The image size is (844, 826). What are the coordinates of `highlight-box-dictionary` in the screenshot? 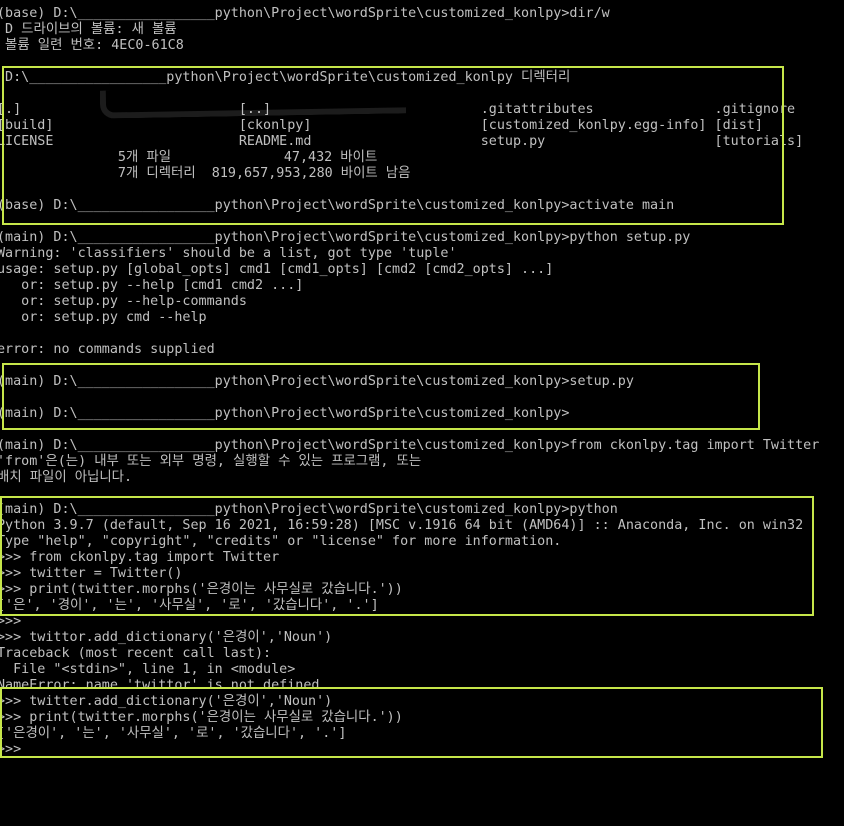 It's located at (411, 722).